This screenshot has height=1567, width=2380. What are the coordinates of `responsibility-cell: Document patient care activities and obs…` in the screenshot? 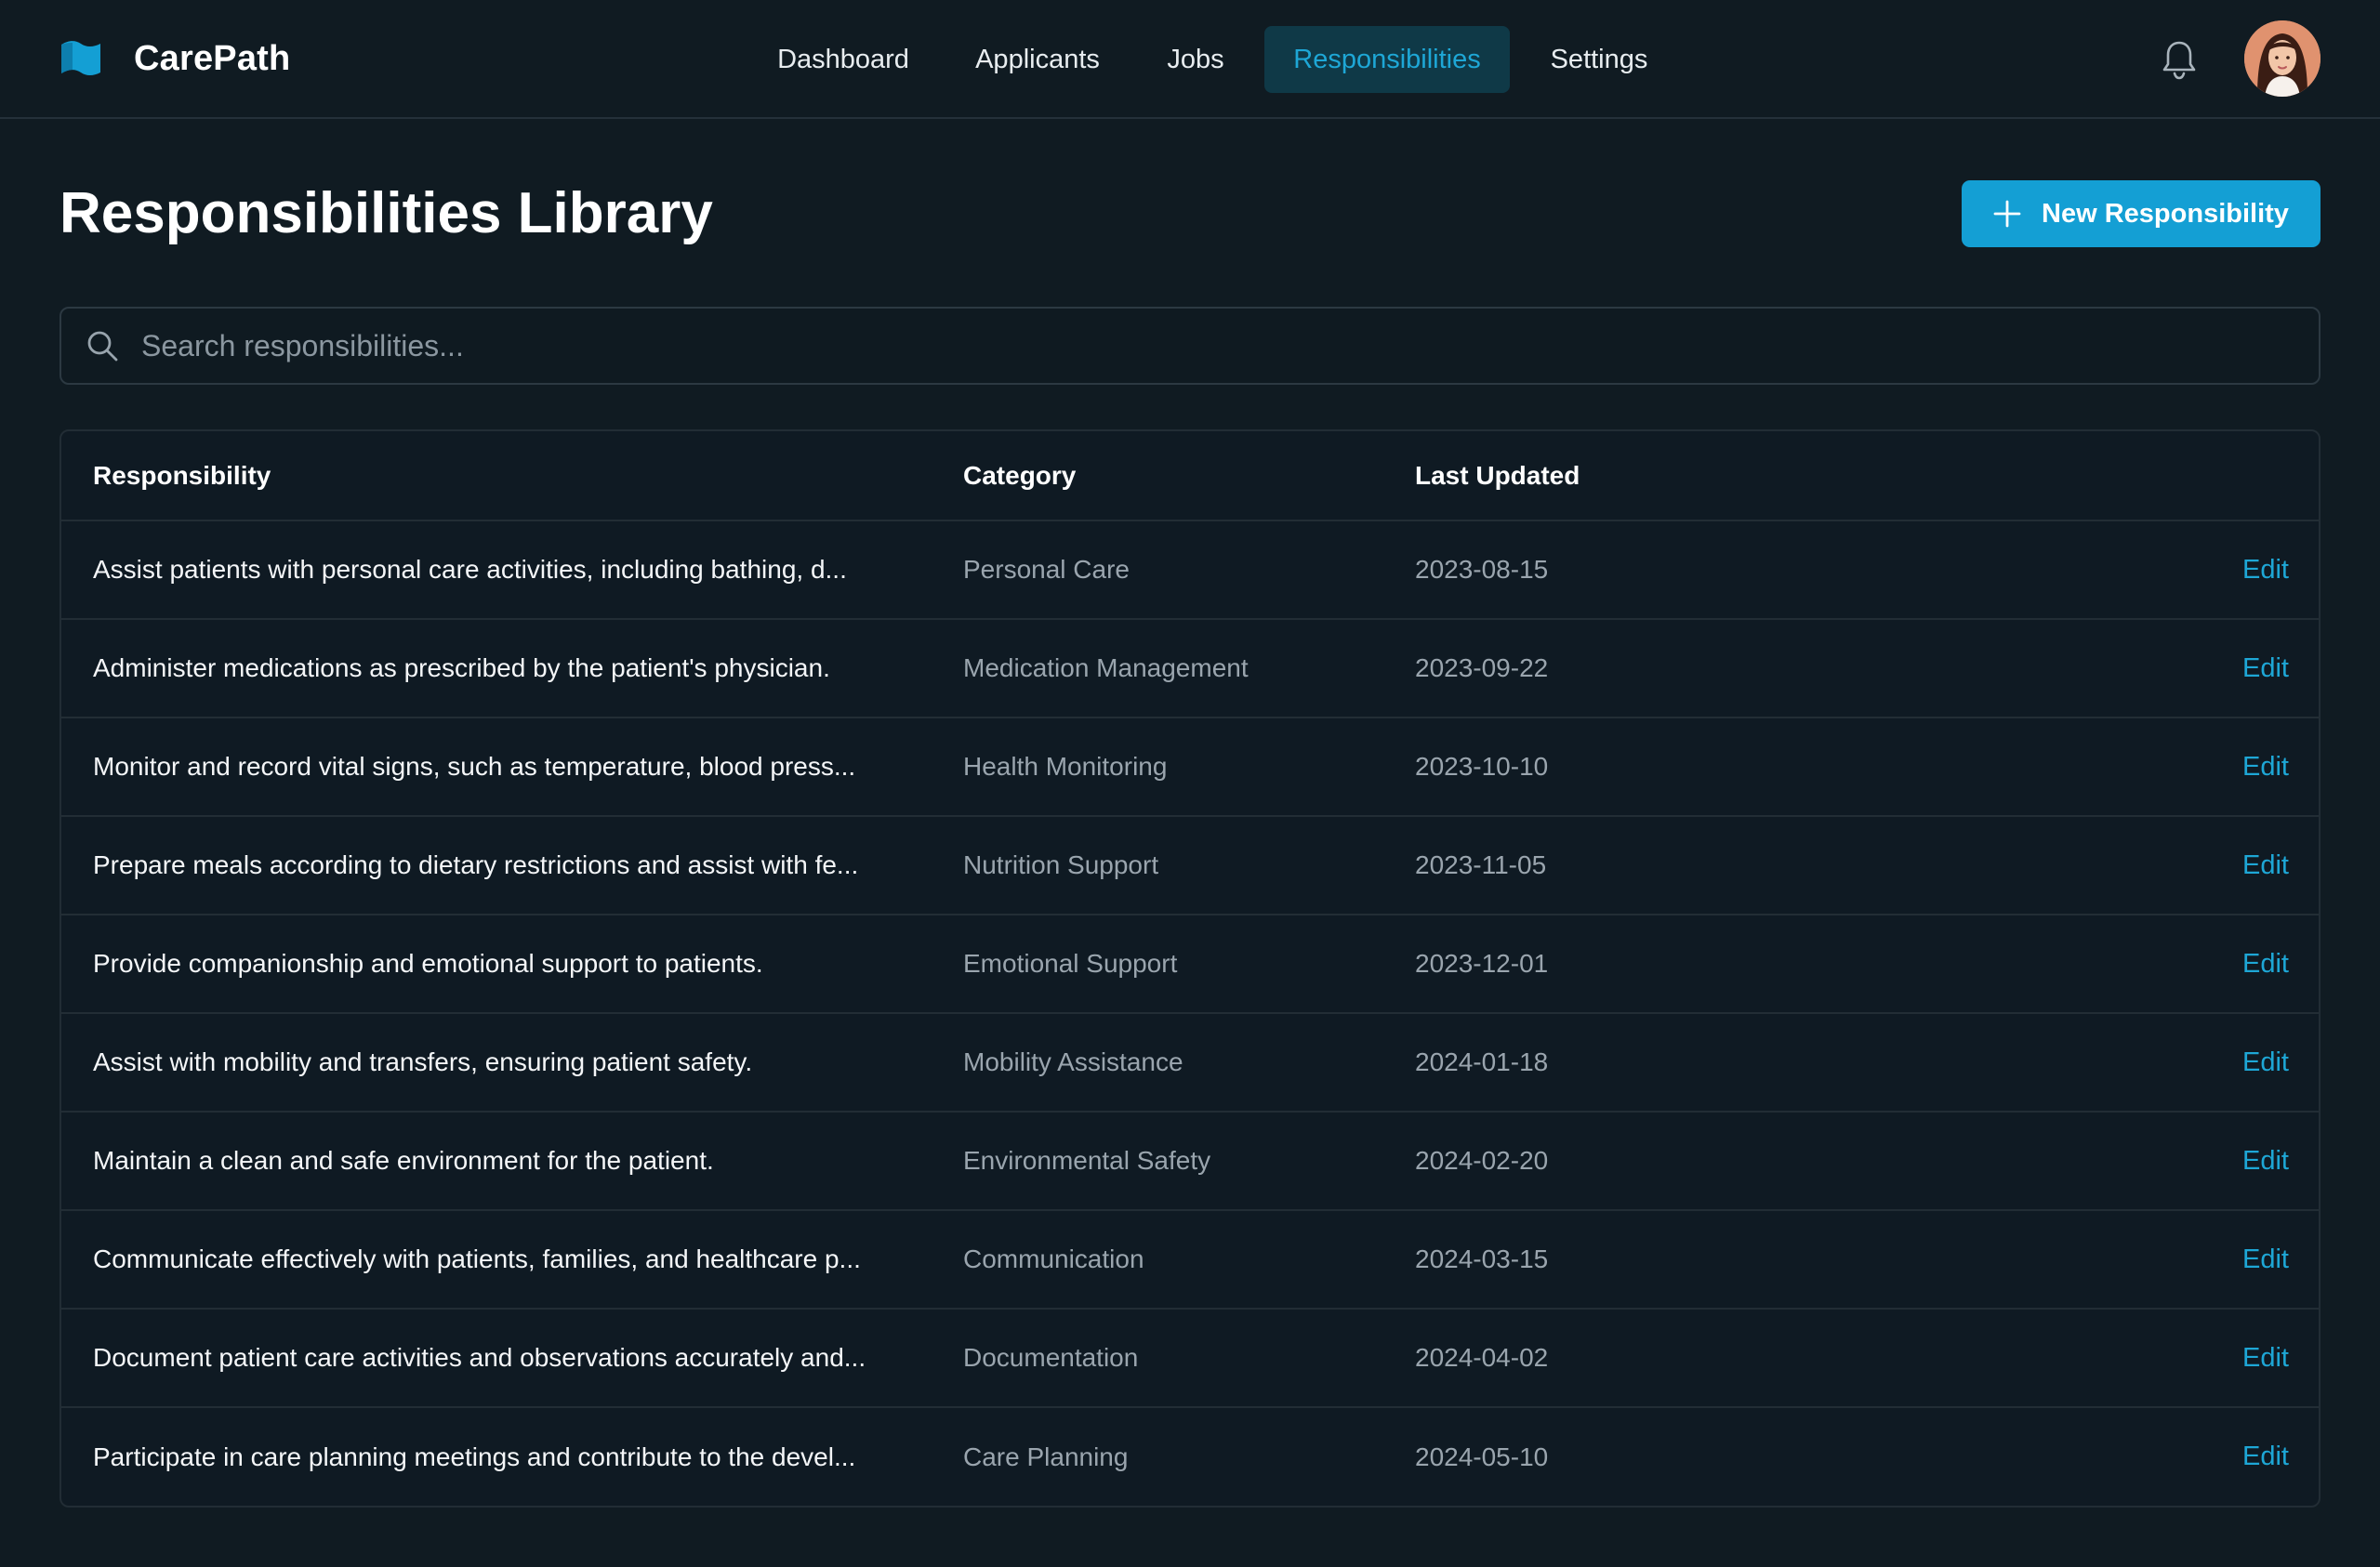 It's located at (479, 1357).